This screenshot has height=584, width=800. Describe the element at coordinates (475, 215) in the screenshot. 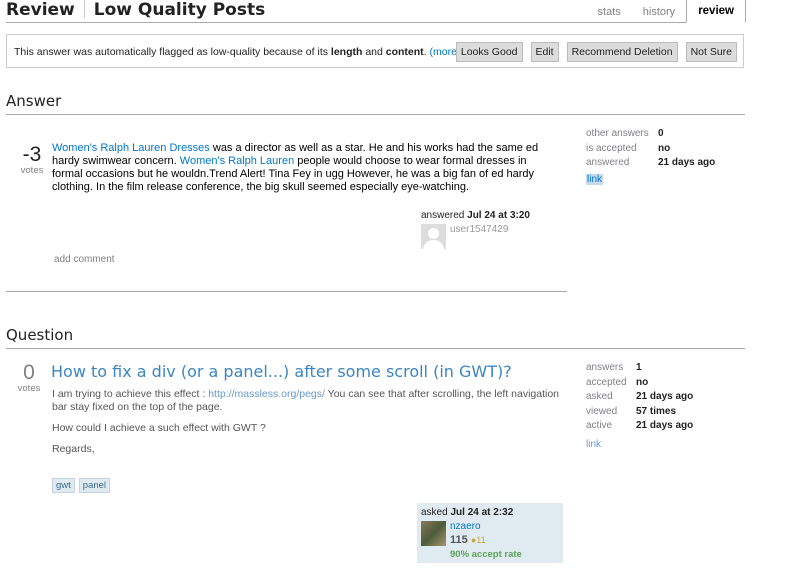

I see `answered-time: answered Jul 24 at 3:20` at that location.